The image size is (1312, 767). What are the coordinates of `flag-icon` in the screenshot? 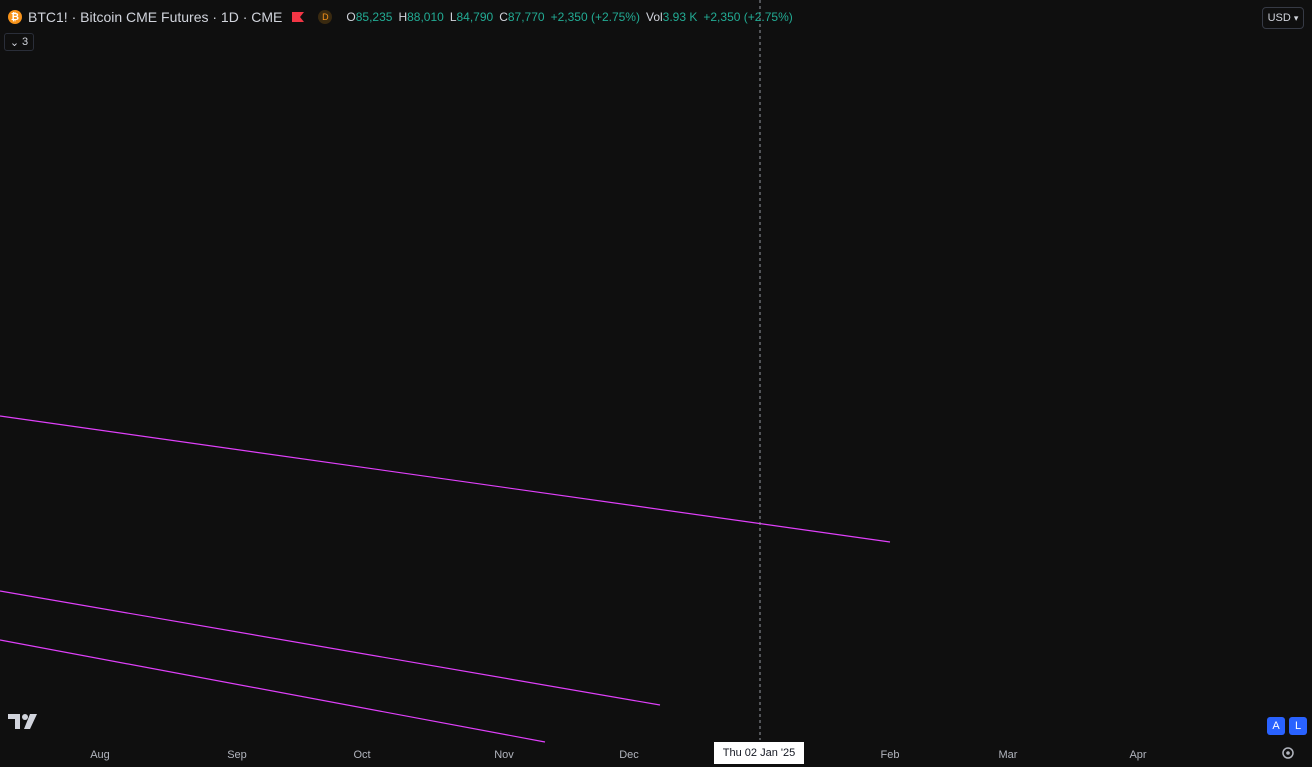 It's located at (298, 17).